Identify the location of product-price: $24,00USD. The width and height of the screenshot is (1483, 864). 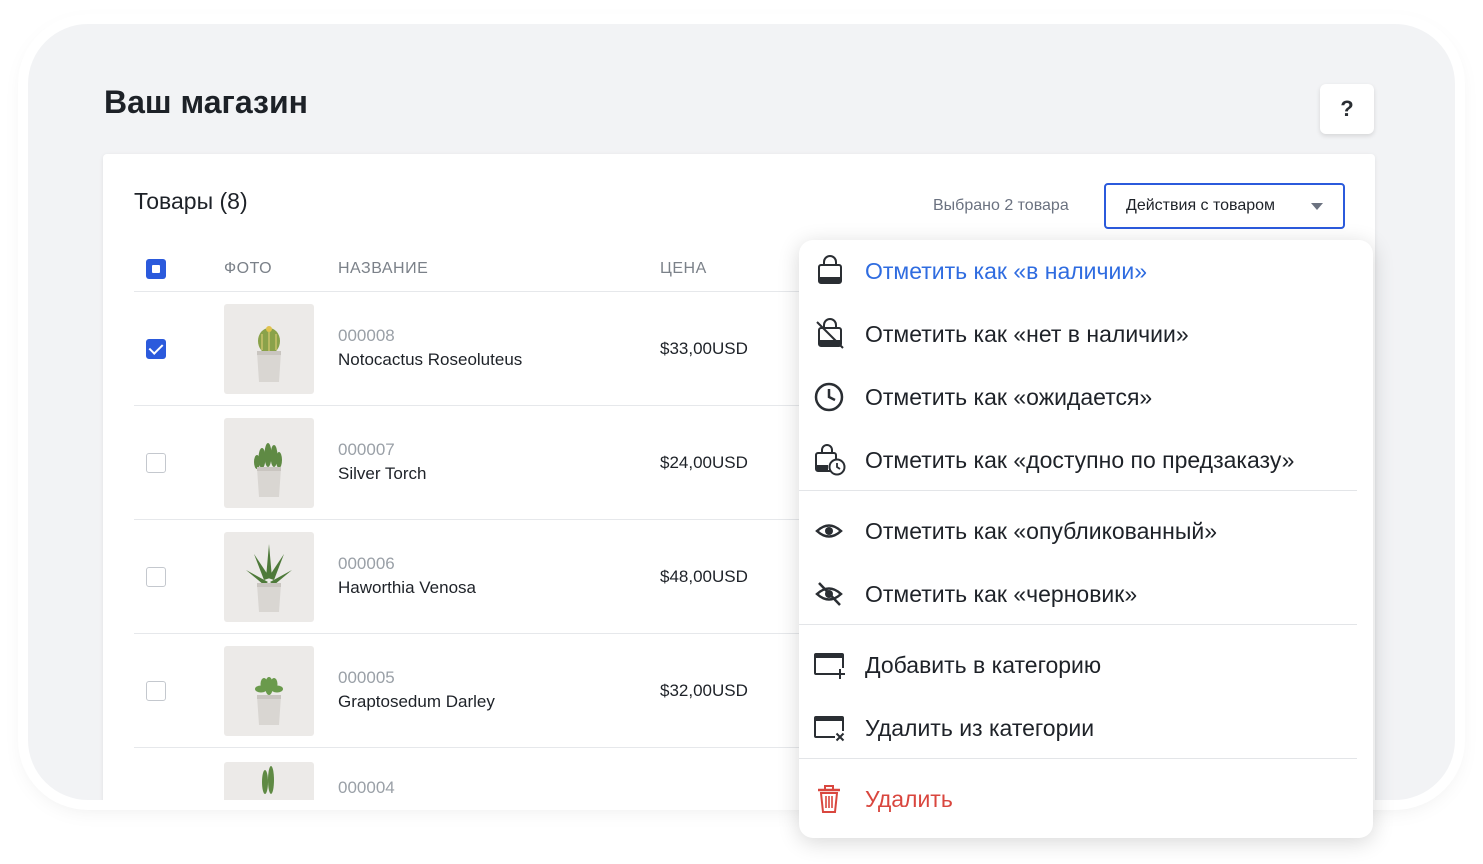
(704, 462).